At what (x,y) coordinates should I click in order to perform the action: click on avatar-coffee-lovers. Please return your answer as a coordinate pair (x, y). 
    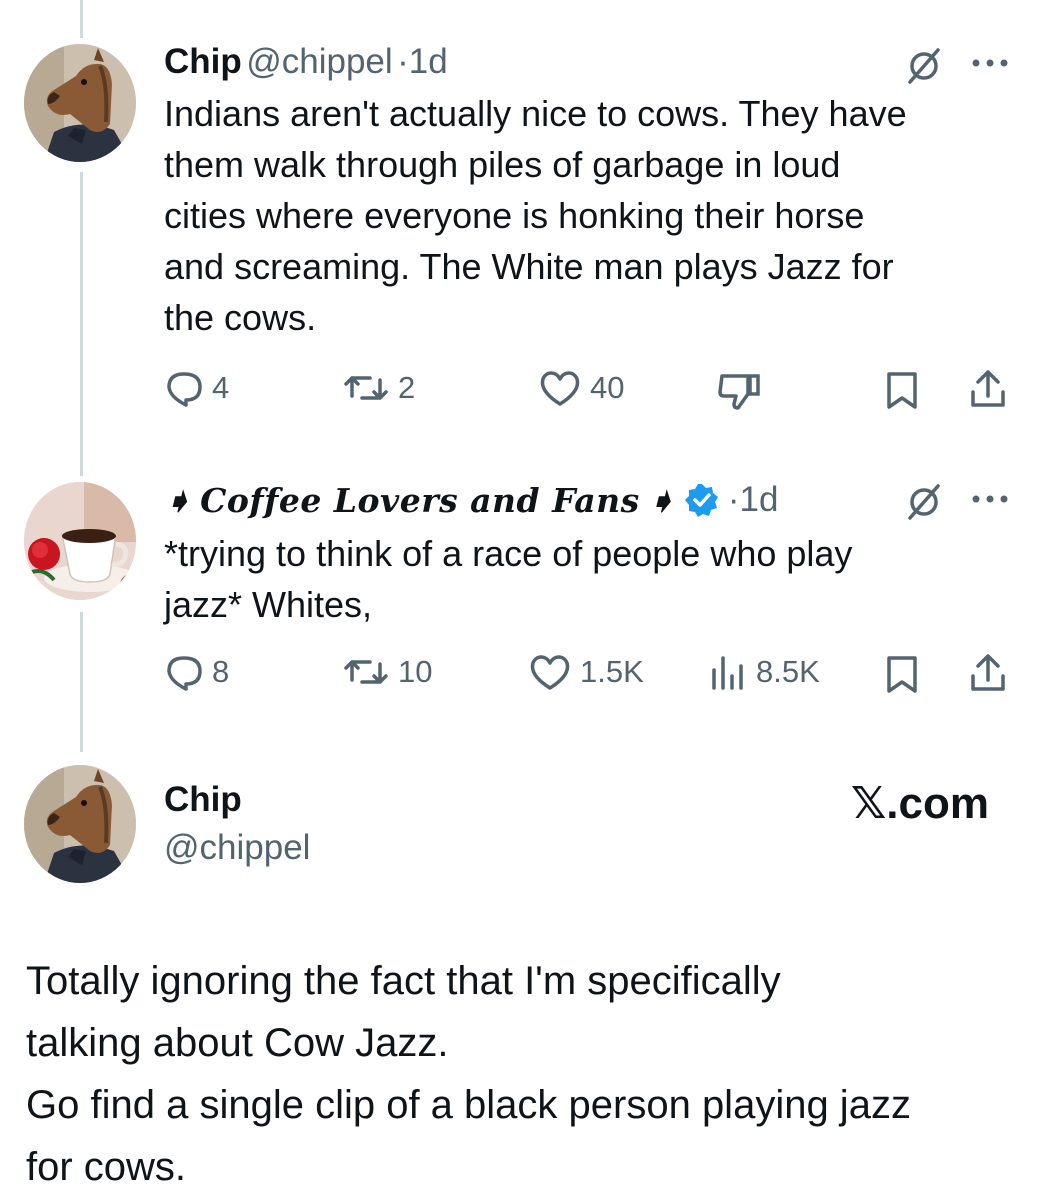
    Looking at the image, I should click on (80, 541).